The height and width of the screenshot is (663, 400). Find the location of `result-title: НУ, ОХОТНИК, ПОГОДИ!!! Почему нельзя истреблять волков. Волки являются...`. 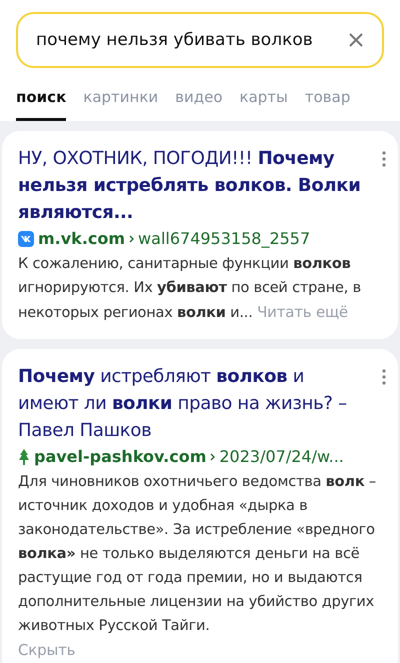

result-title: НУ, ОХОТНИК, ПОГОДИ!!! Почему нельзя истреблять волков. Волки являются... is located at coordinates (200, 185).